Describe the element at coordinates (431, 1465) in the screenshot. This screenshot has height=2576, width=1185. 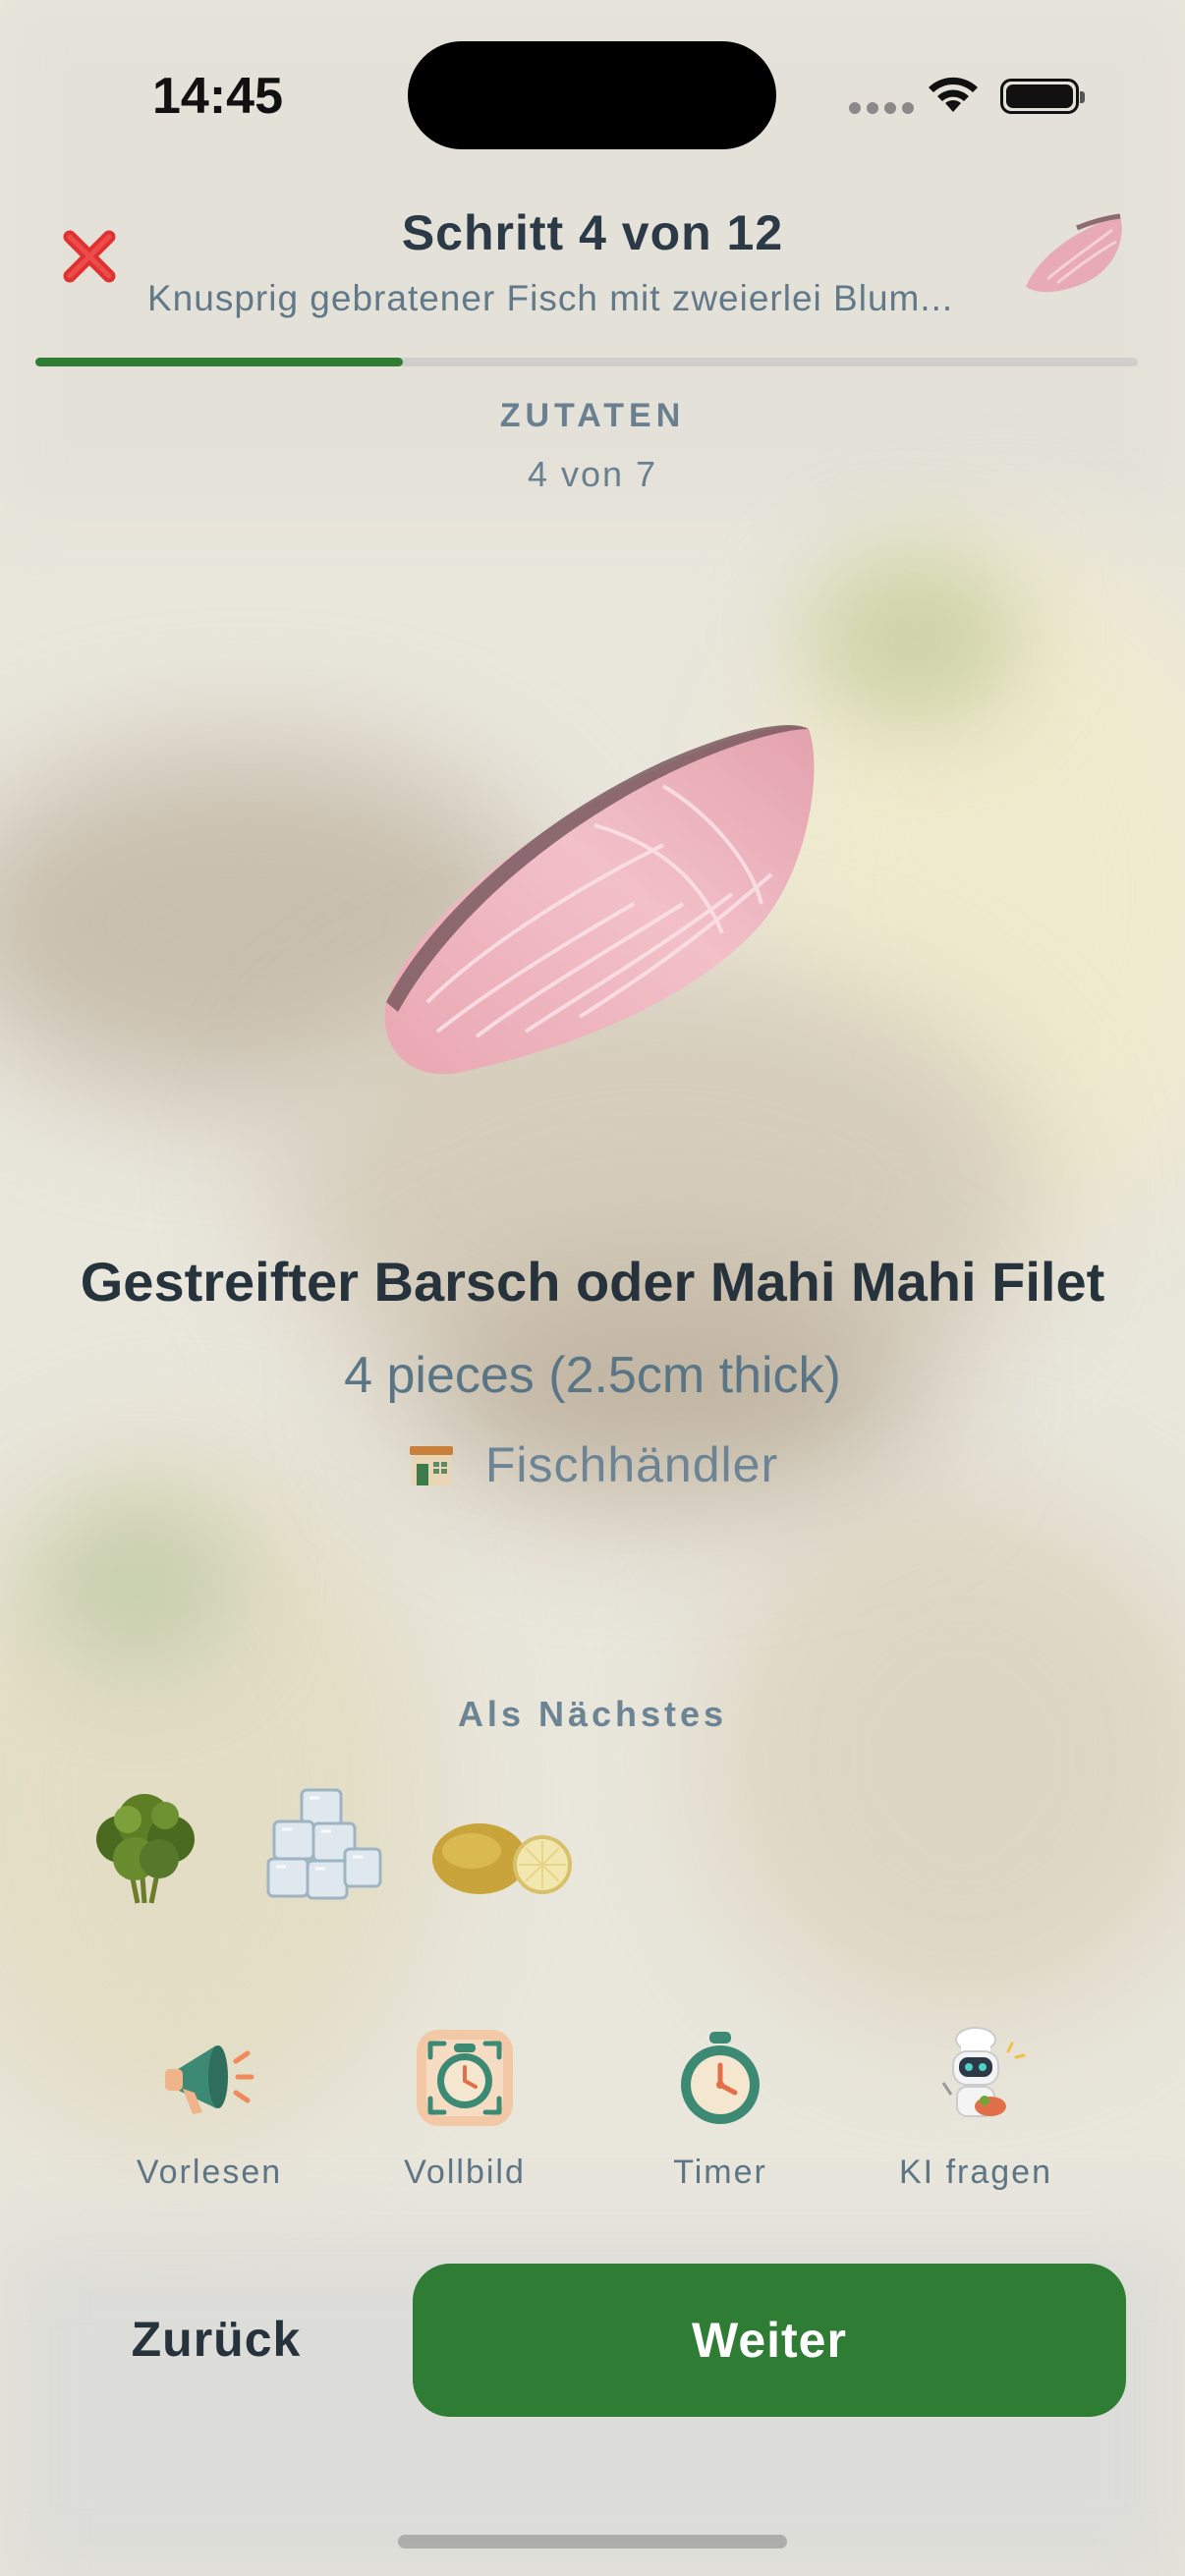
I see `store-icon` at that location.